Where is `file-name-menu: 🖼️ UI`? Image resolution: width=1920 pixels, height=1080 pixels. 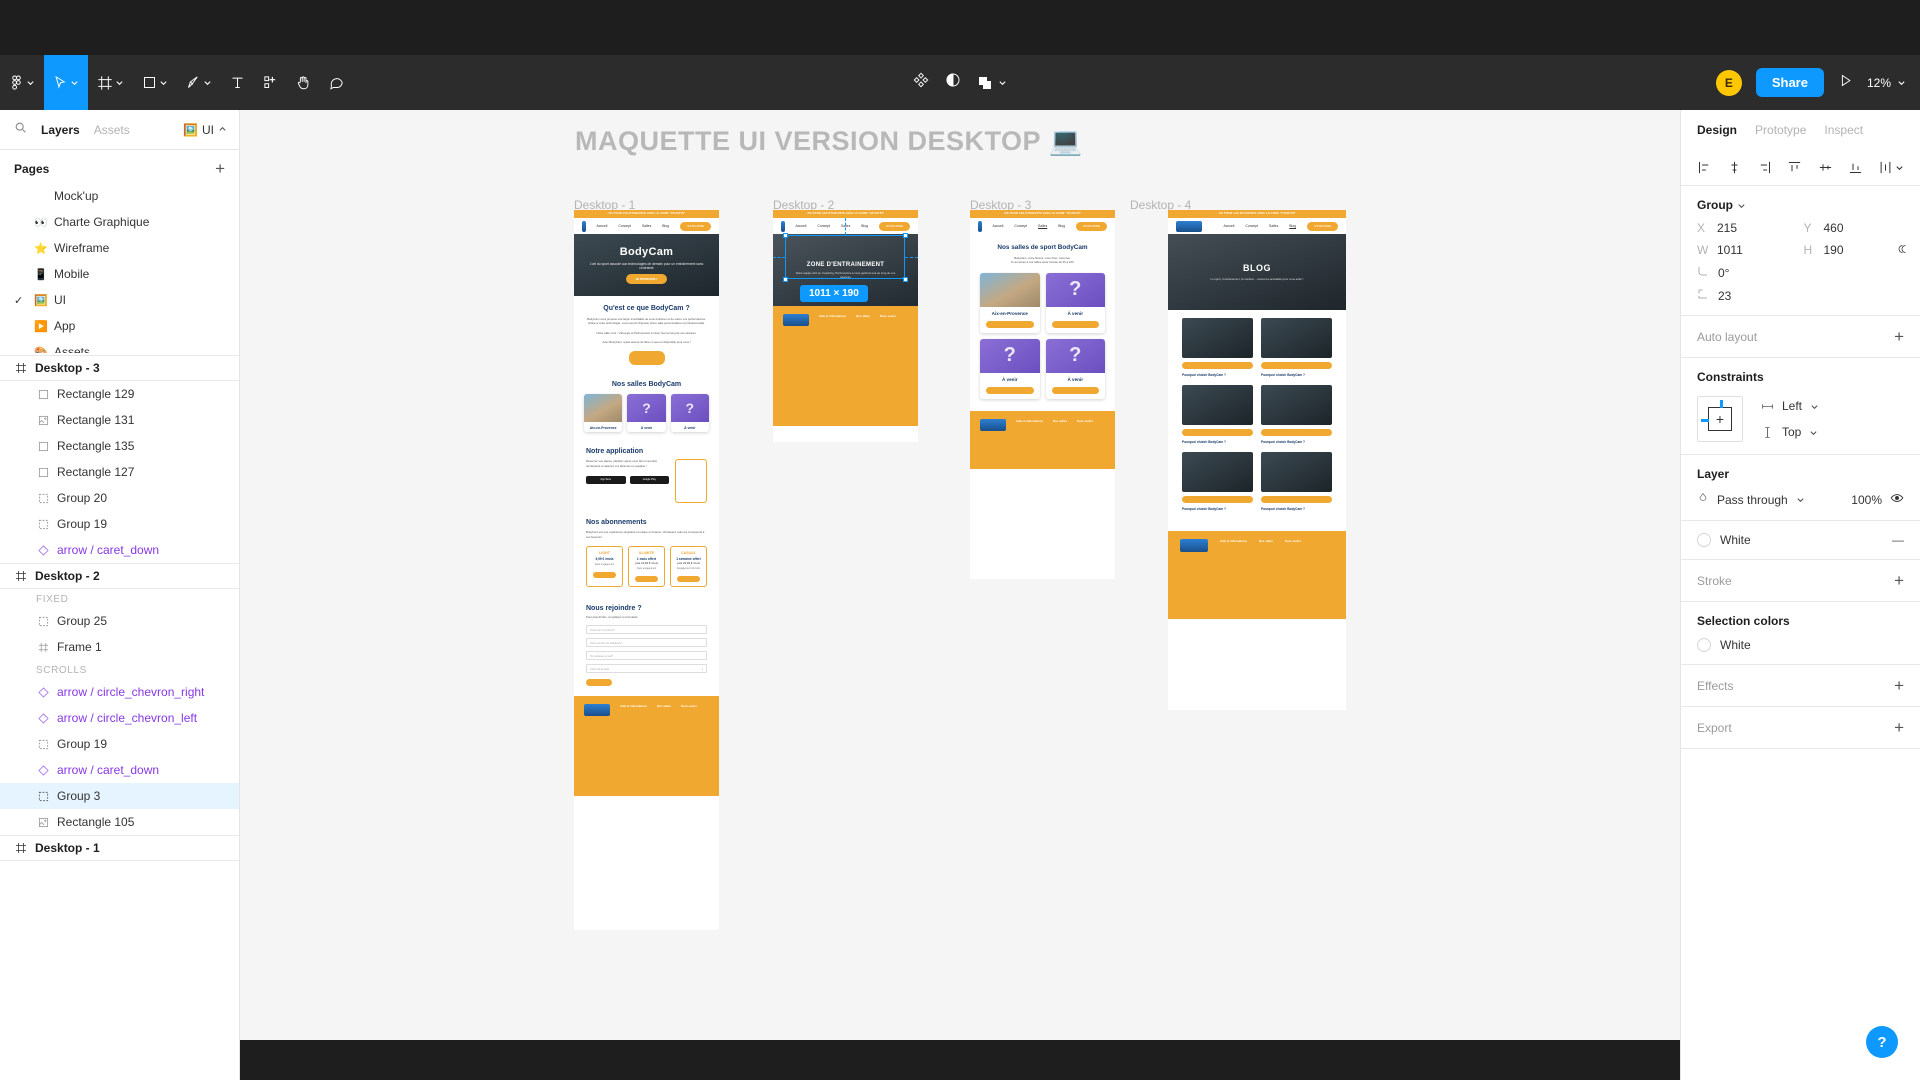 file-name-menu: 🖼️ UI is located at coordinates (205, 130).